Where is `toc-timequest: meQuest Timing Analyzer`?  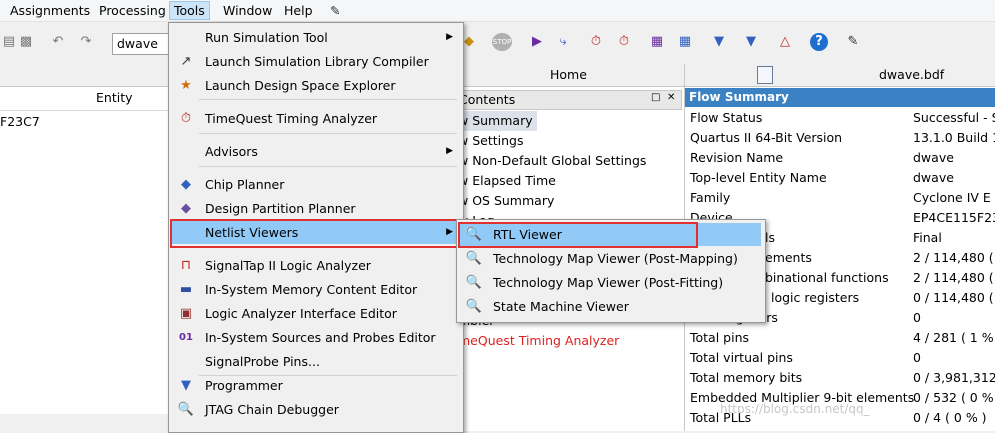 toc-timequest: meQuest Timing Analyzer is located at coordinates (538, 341).